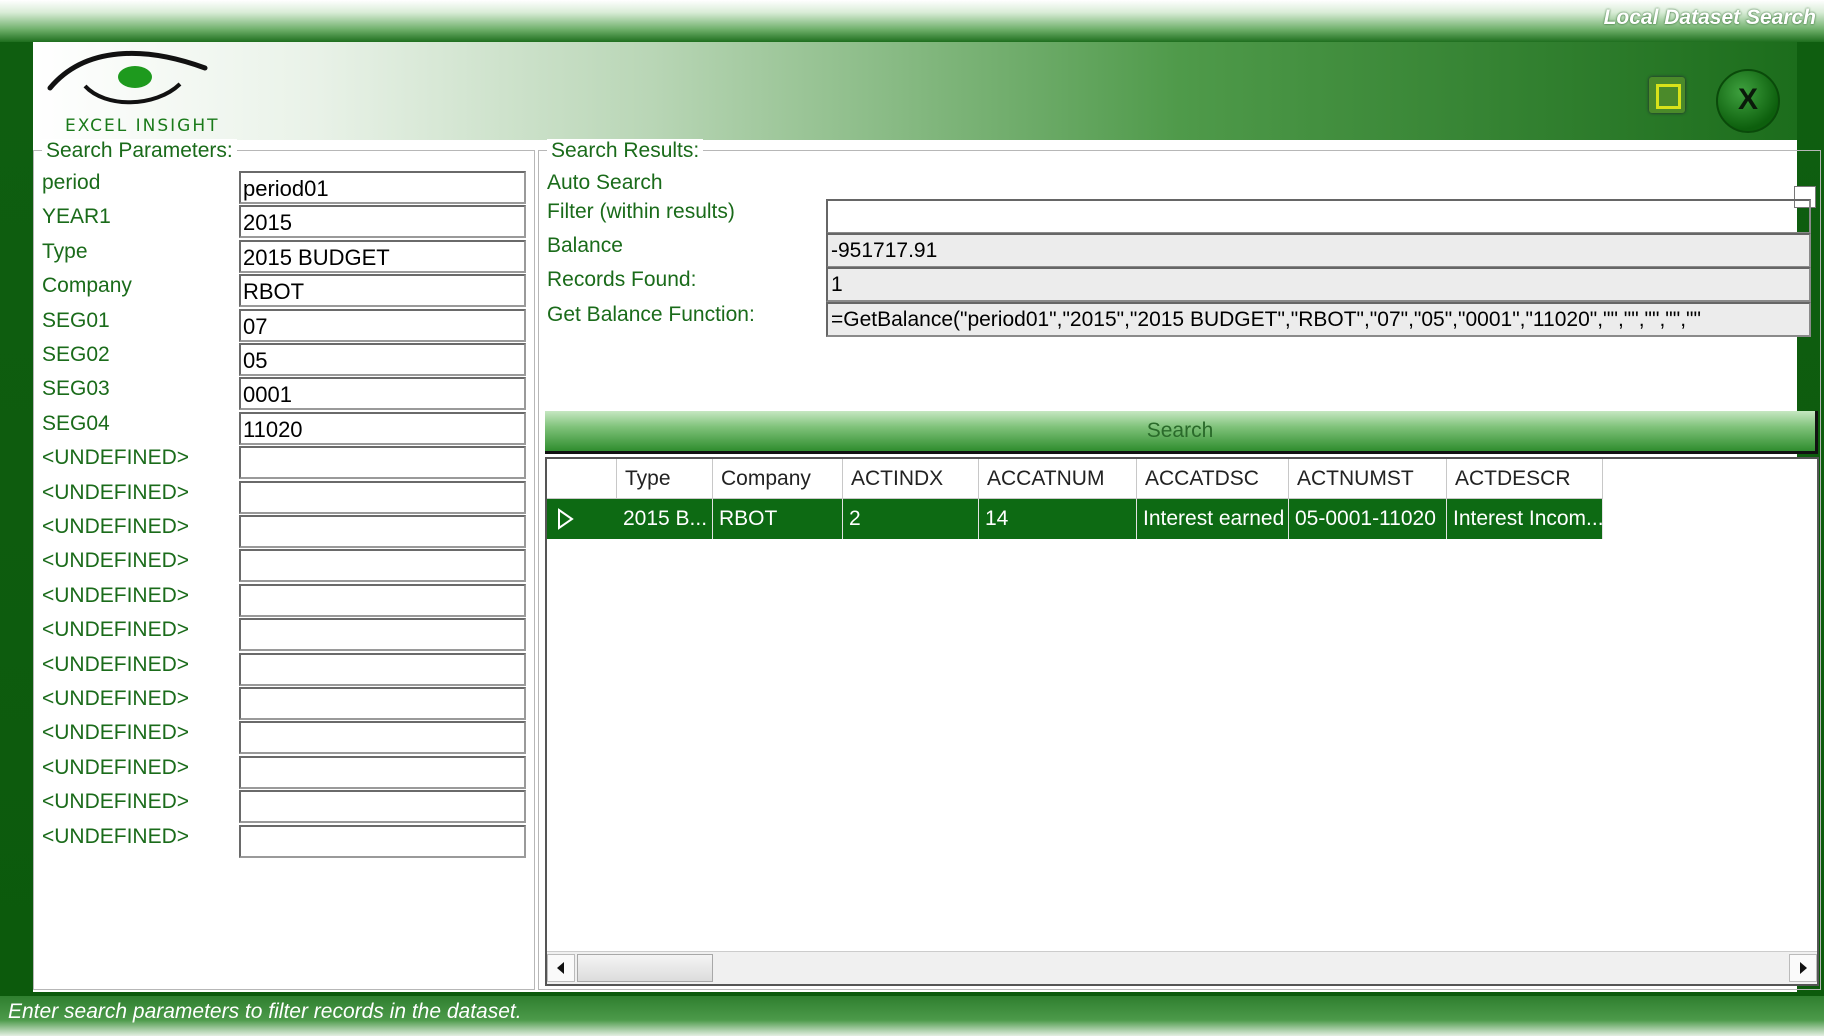  Describe the element at coordinates (1213, 479) in the screenshot. I see `column-header: ACCATDSC` at that location.